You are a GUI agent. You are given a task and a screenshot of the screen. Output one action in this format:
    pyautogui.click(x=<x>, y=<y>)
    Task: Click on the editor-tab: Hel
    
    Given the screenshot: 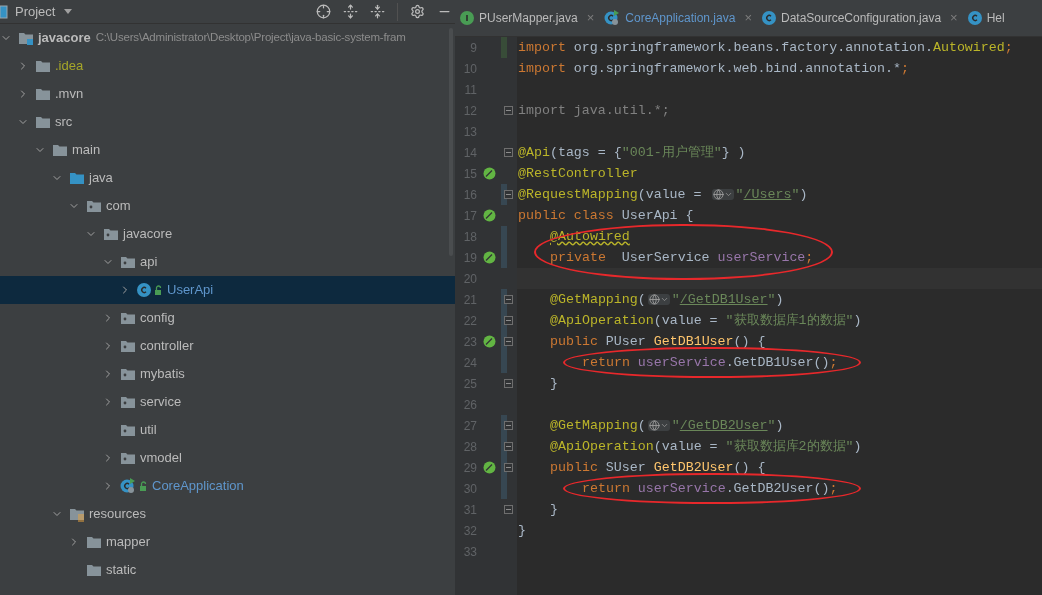 What is the action you would take?
    pyautogui.click(x=989, y=18)
    